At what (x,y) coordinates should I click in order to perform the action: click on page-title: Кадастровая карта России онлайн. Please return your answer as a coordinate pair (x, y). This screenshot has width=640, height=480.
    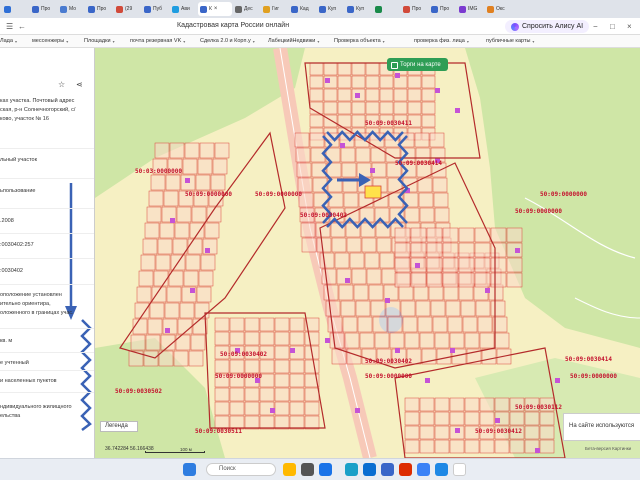
    Looking at the image, I should click on (233, 25).